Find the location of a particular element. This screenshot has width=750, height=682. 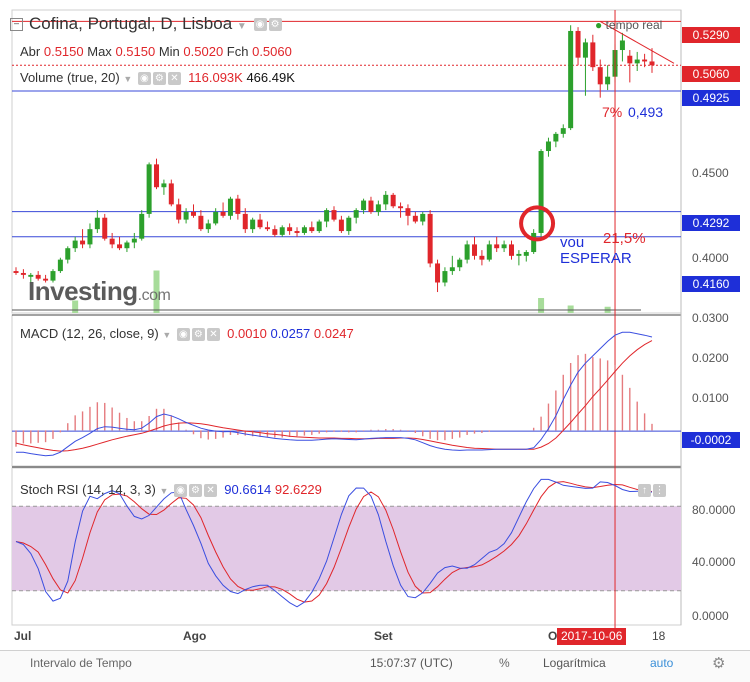

move-up-icon: ↑ is located at coordinates (644, 491).